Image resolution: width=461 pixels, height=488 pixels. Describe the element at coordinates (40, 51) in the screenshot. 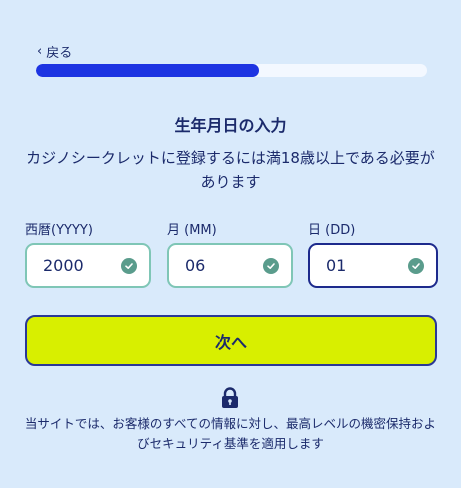

I see `chevron-left-icon: ‹` at that location.